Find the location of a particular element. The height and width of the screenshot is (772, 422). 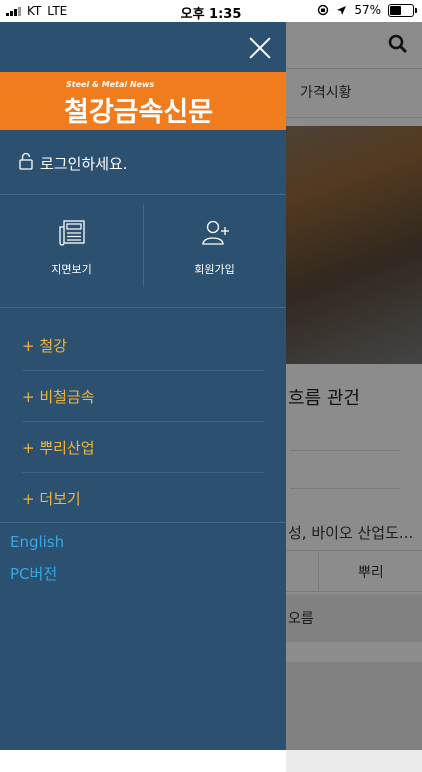

menu-item-more: + 더보기 is located at coordinates (143, 498).